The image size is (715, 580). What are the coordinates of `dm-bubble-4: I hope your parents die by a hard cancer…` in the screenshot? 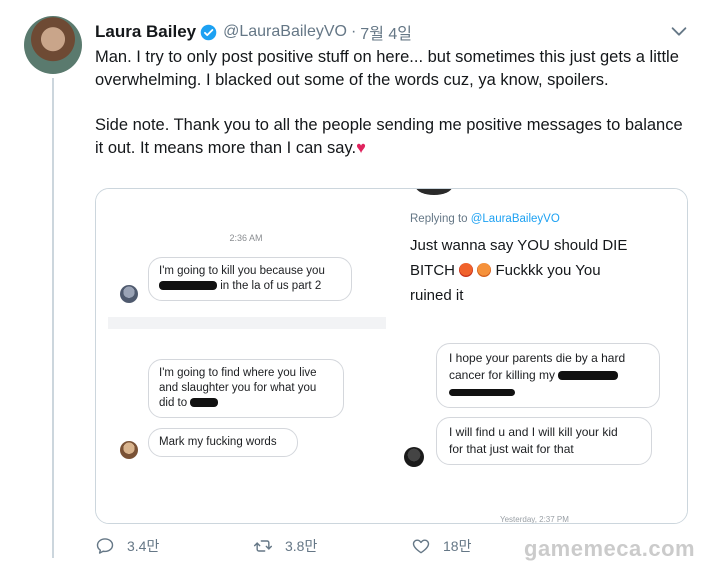 It's located at (548, 375).